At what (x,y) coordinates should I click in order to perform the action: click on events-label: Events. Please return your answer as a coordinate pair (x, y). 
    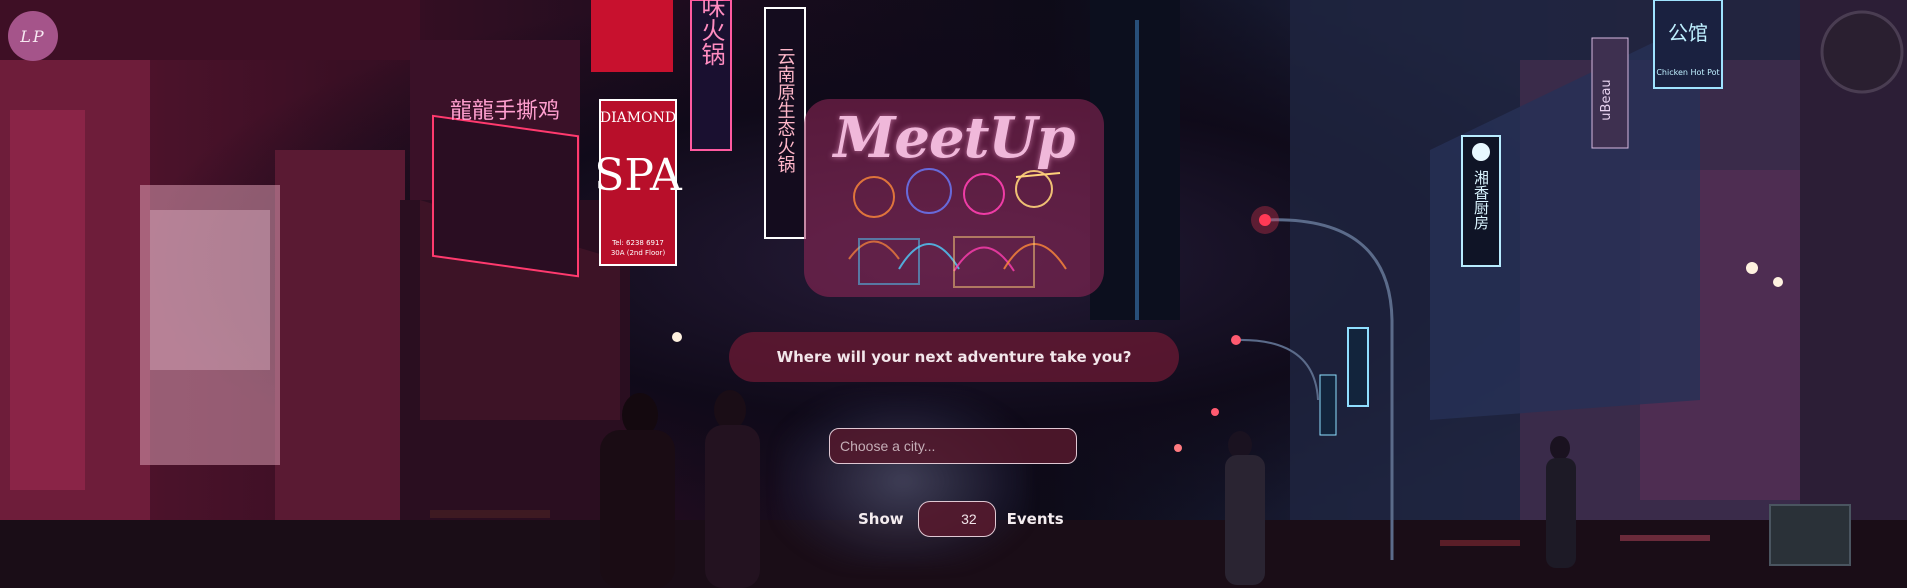
    Looking at the image, I should click on (1035, 519).